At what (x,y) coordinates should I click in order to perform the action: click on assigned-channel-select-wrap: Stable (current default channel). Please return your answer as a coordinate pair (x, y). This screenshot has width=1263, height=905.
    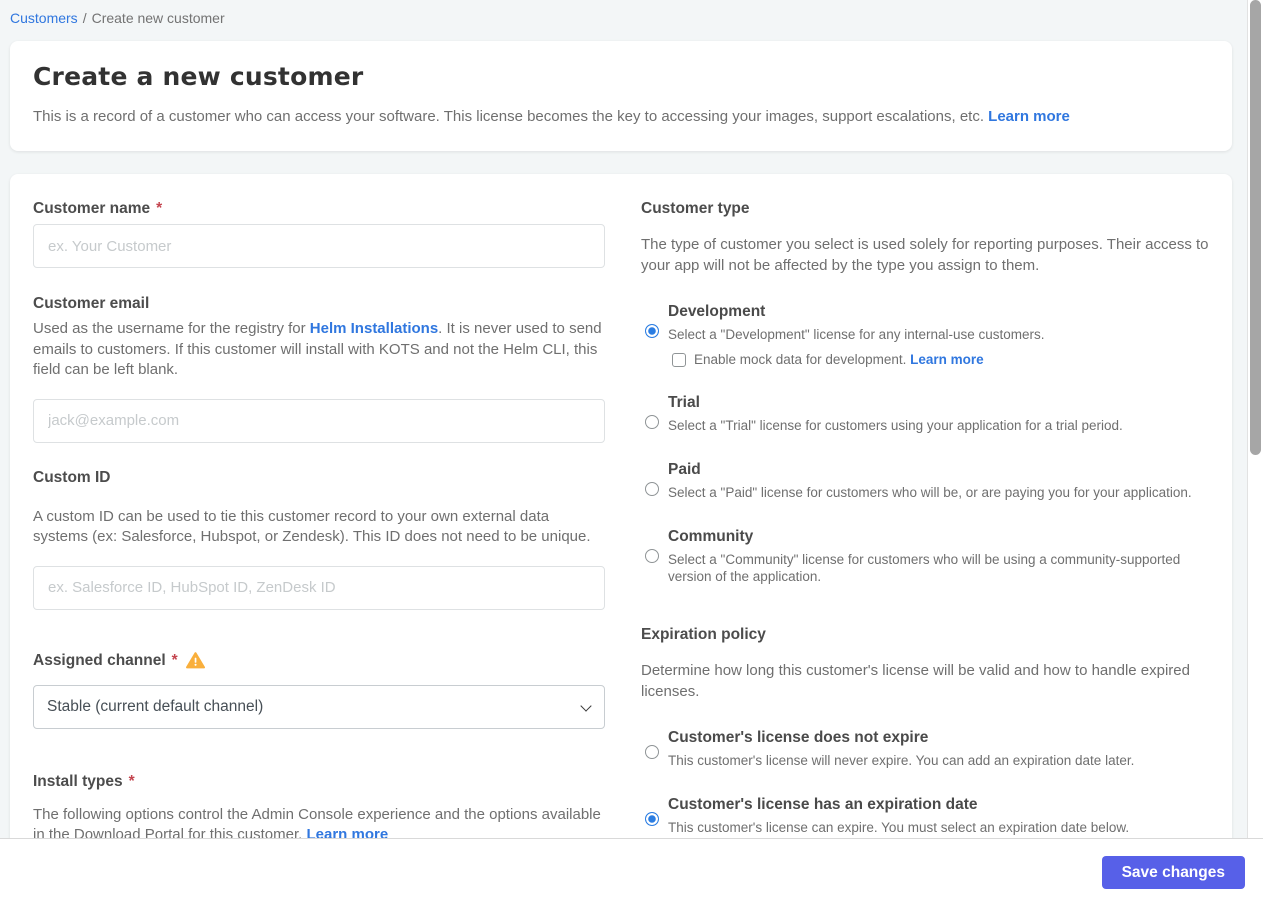
    Looking at the image, I should click on (319, 706).